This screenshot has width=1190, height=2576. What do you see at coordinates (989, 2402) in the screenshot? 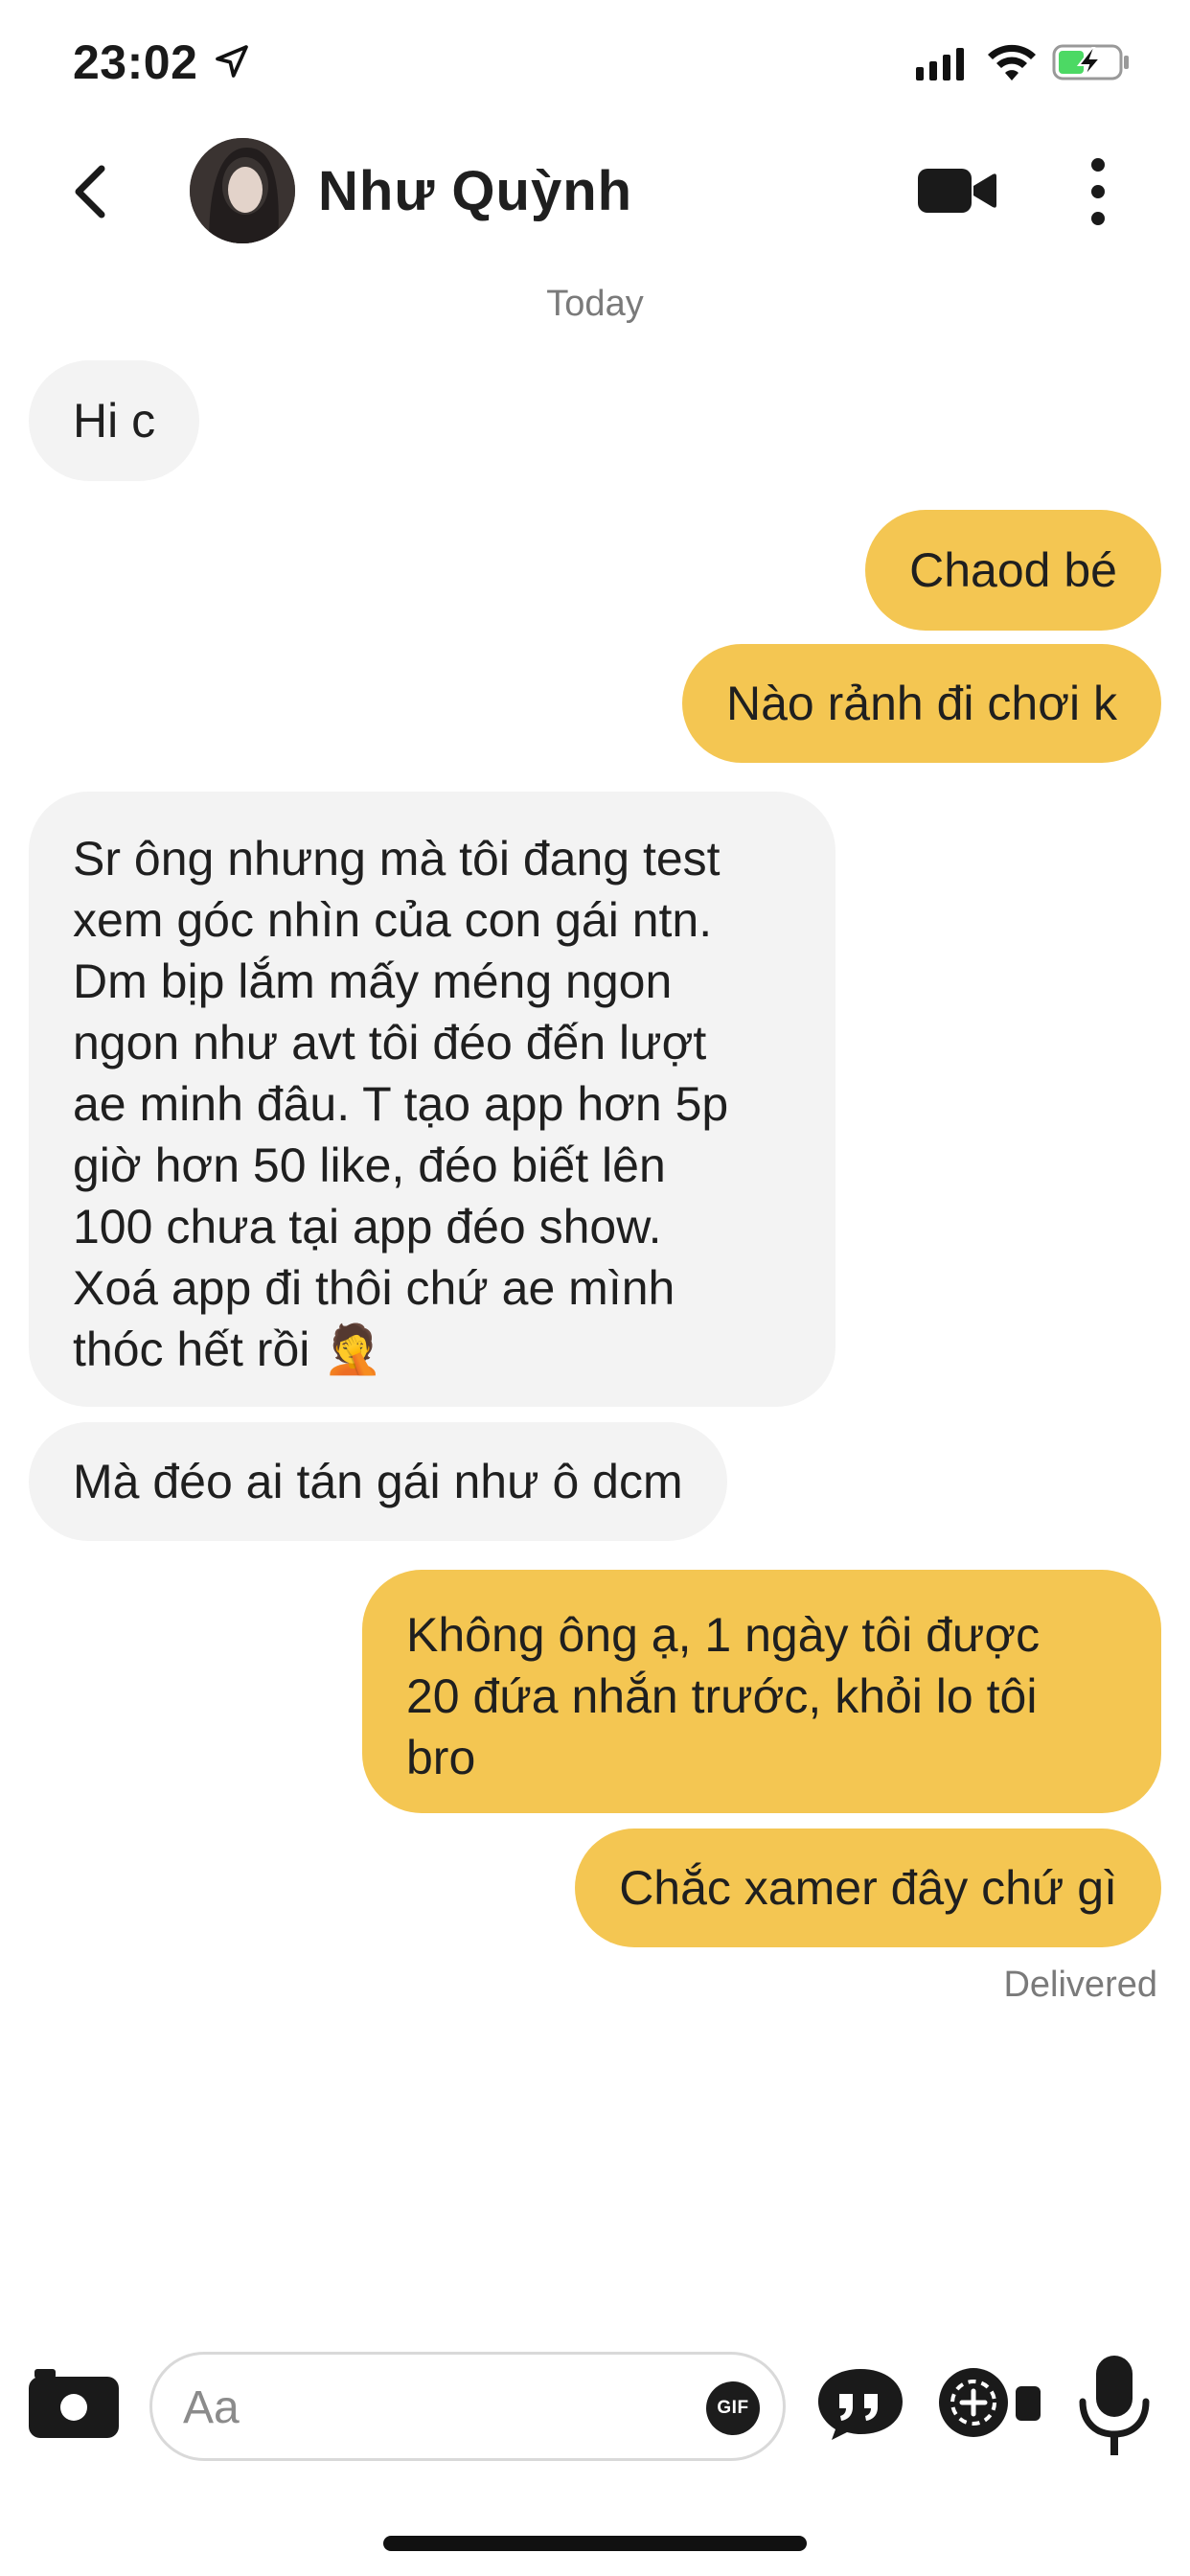
I see `sticker-video-icon` at bounding box center [989, 2402].